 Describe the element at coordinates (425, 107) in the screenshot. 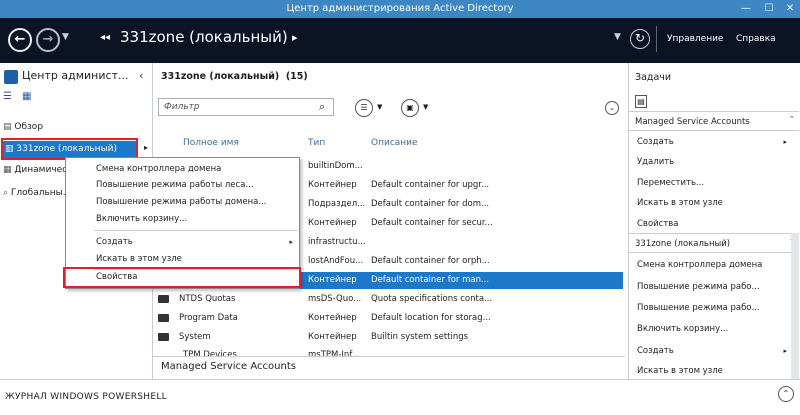

I see `save-dropdown-icon: ▼` at that location.